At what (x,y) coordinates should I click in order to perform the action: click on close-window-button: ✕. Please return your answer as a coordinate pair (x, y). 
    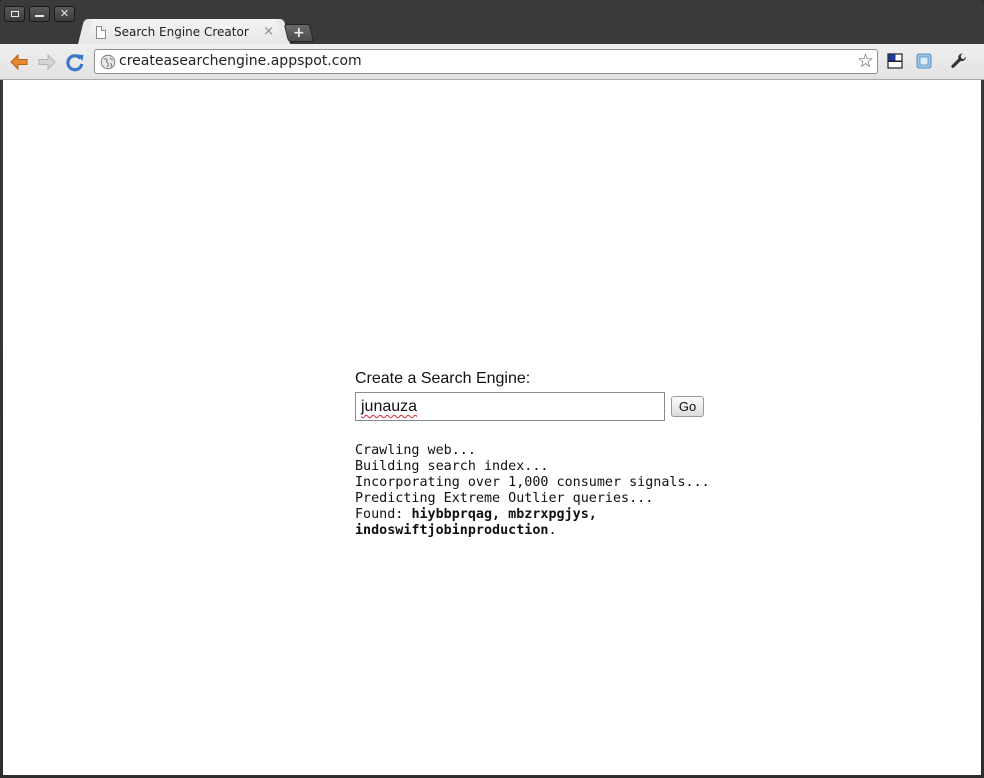
    Looking at the image, I should click on (64, 14).